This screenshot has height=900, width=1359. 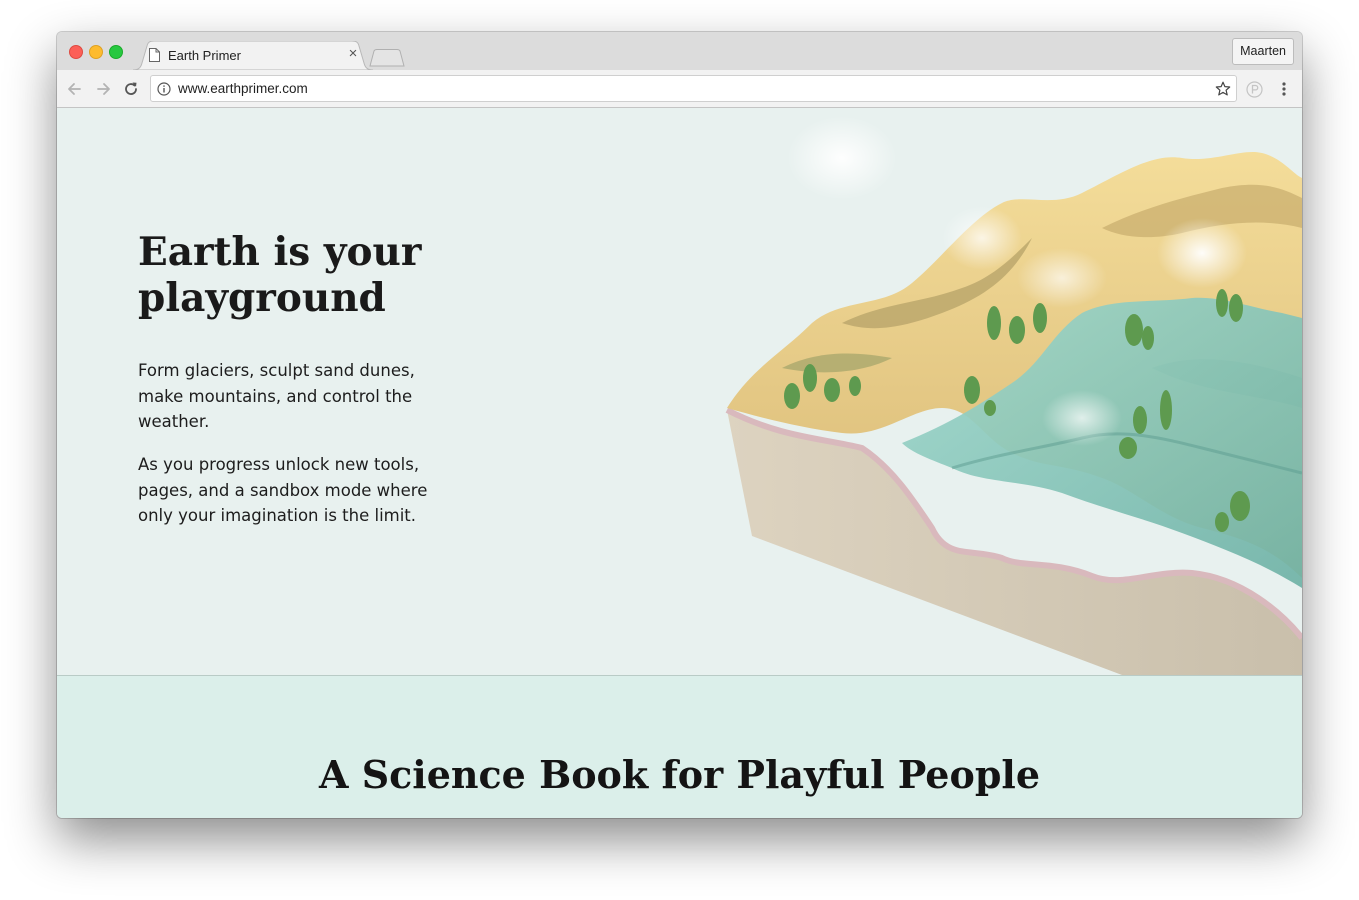 What do you see at coordinates (1254, 89) in the screenshot?
I see `extension-icon` at bounding box center [1254, 89].